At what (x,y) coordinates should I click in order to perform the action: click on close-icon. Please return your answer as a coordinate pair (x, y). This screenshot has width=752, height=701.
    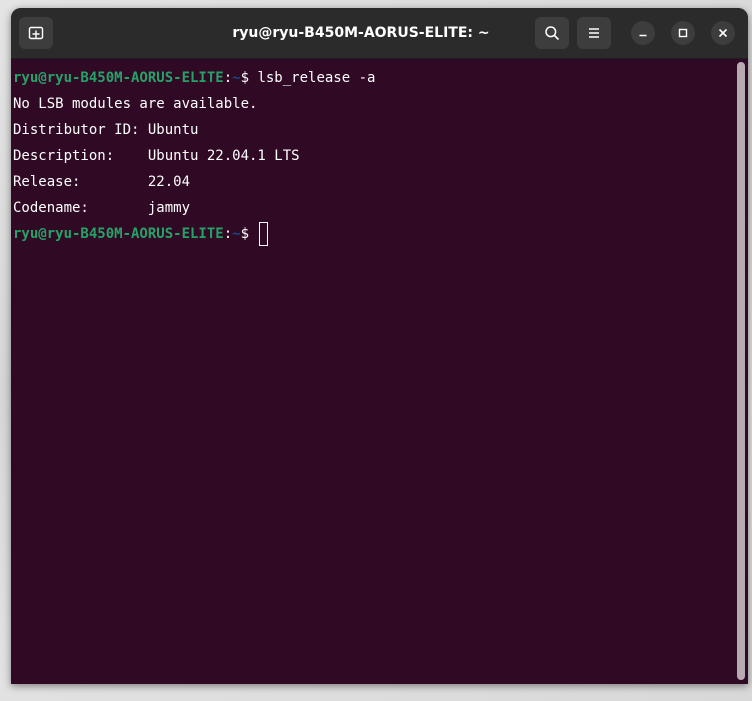
    Looking at the image, I should click on (723, 33).